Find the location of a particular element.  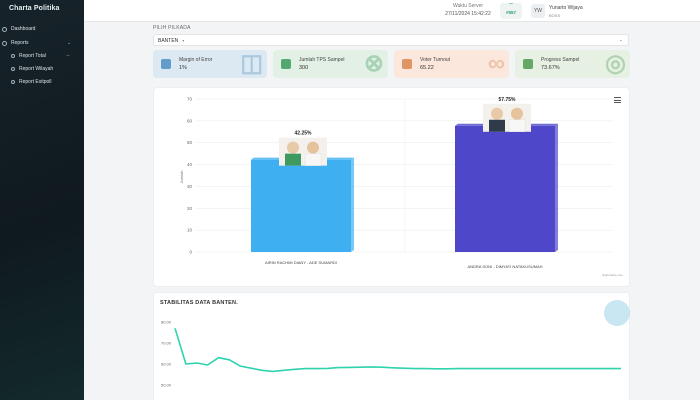

y-tick-label: 0 is located at coordinates (190, 252).